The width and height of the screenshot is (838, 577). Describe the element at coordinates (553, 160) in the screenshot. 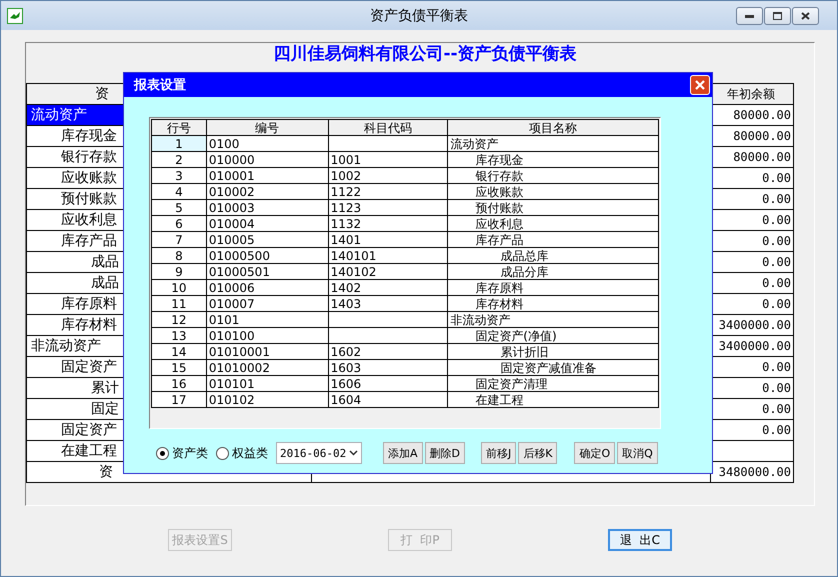

I see `table-cell: 库存现金` at that location.